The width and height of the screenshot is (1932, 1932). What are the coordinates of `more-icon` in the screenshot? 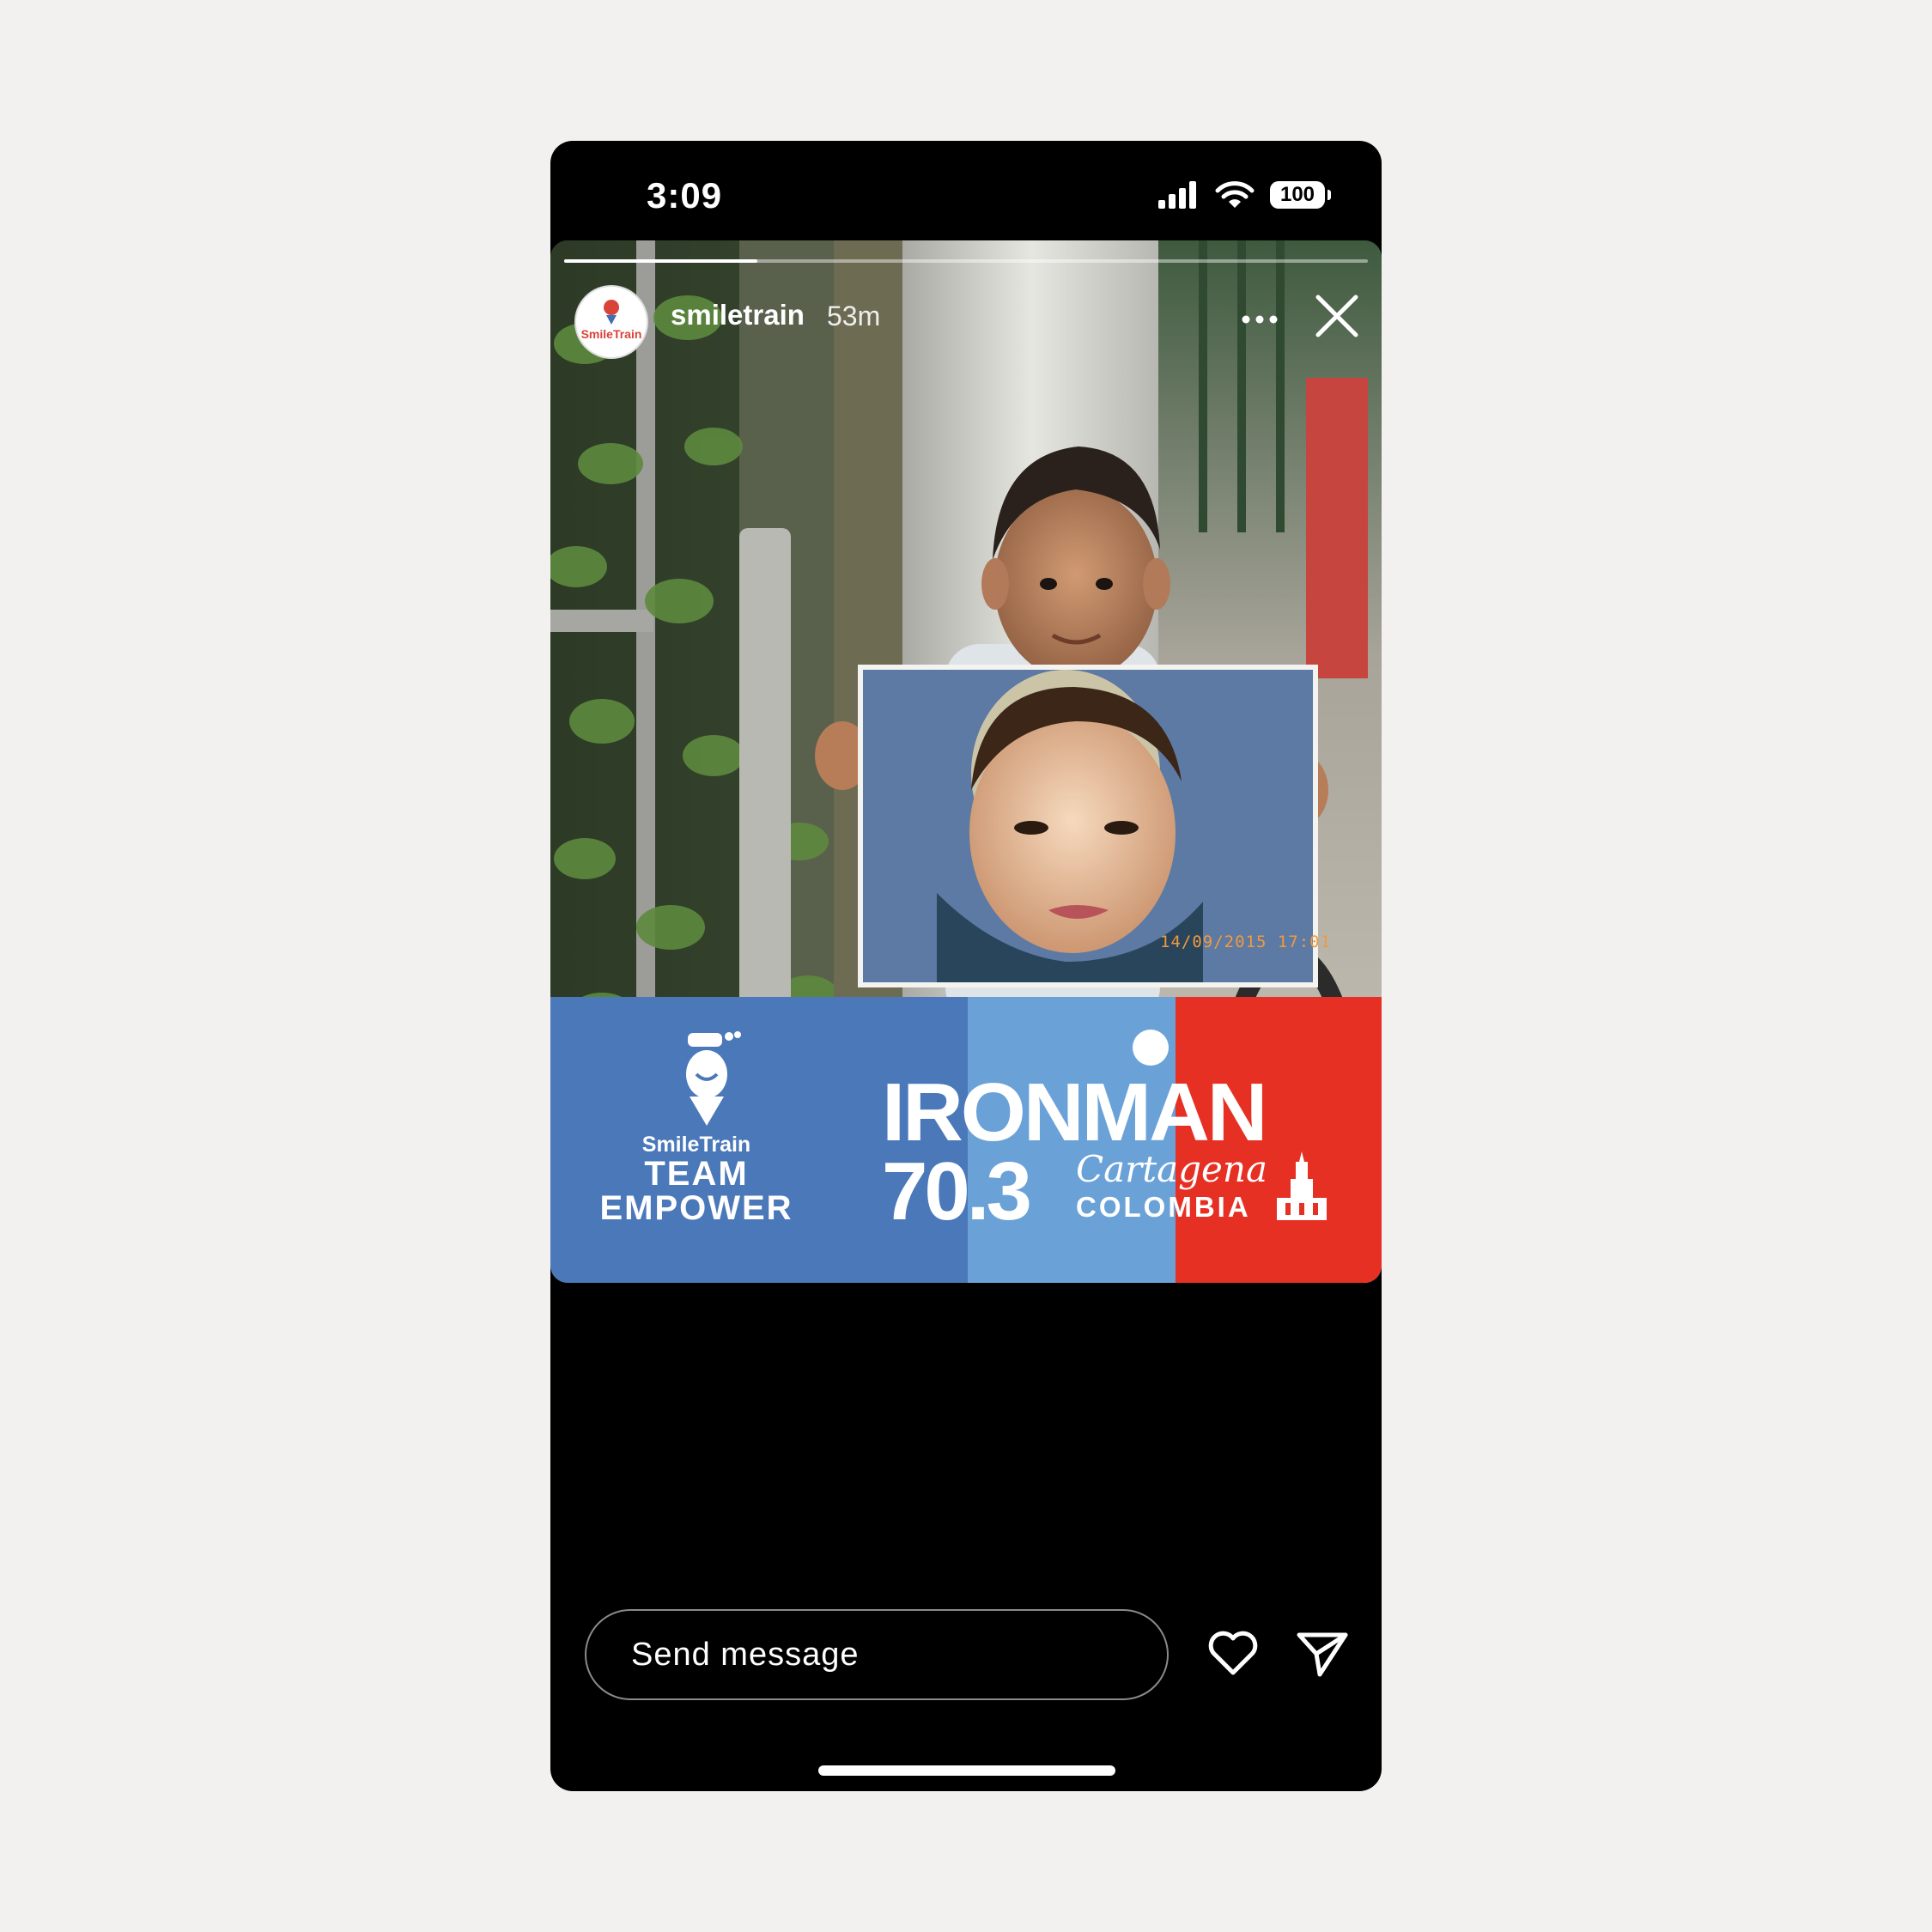 It's located at (1259, 319).